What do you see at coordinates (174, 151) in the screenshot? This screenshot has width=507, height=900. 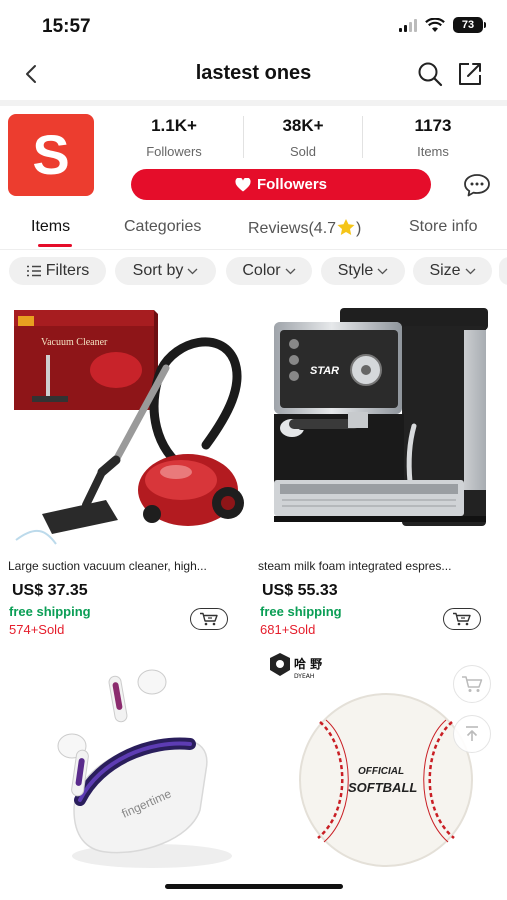 I see `stat-label: Followers` at bounding box center [174, 151].